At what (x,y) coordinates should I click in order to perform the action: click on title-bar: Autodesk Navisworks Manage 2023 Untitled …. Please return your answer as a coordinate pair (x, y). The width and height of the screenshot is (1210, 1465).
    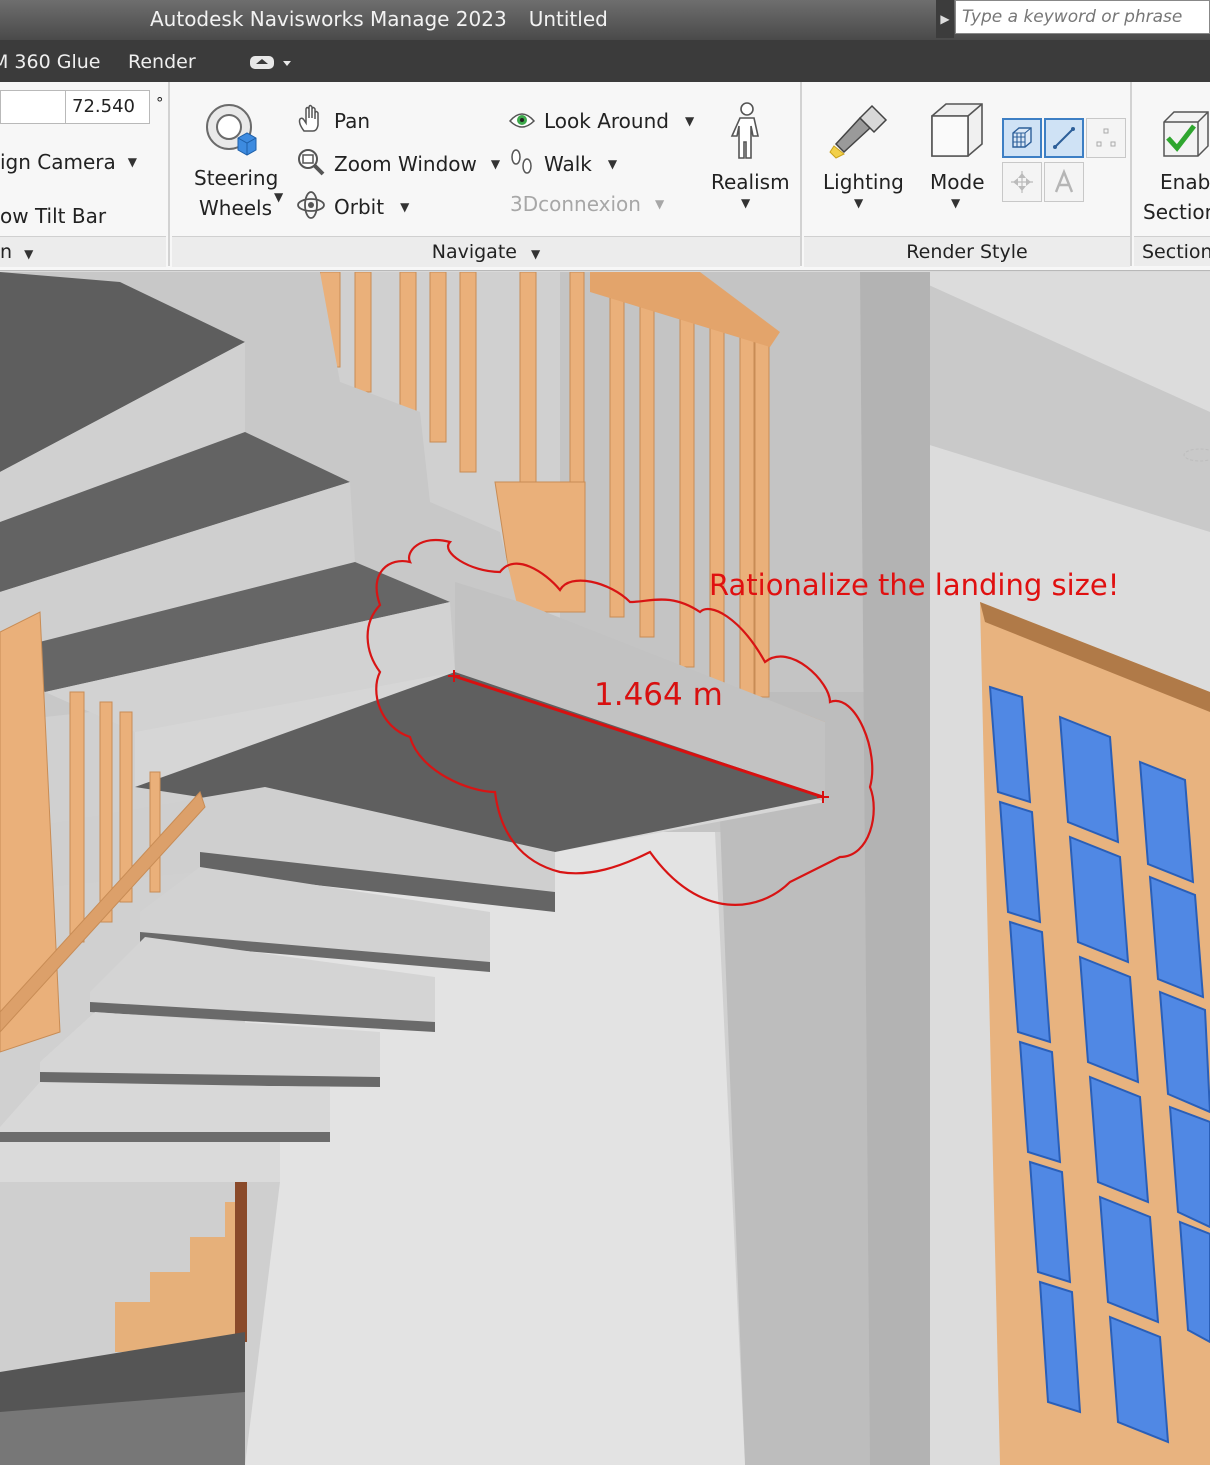
    Looking at the image, I should click on (605, 20).